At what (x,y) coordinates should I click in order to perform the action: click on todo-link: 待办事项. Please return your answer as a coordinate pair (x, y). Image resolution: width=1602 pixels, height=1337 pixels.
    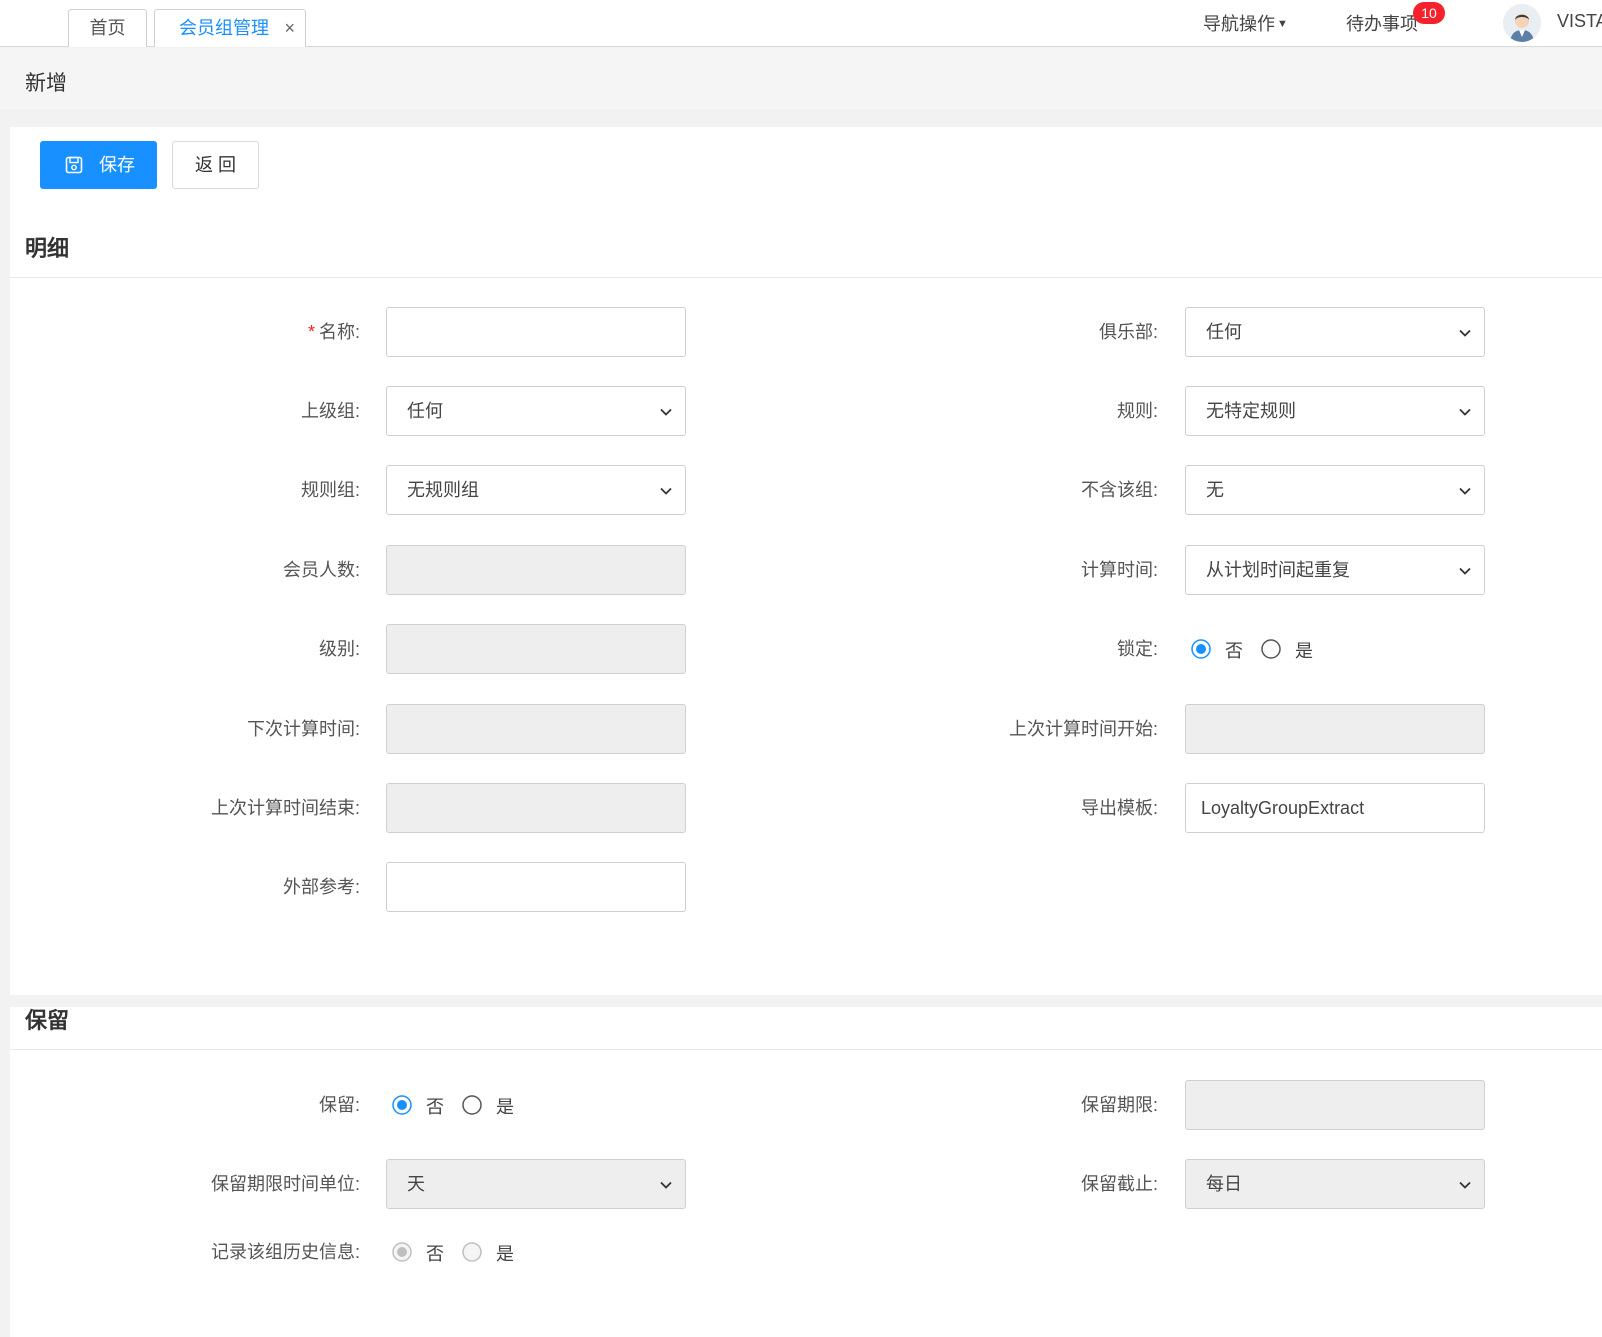
    Looking at the image, I should click on (1382, 23).